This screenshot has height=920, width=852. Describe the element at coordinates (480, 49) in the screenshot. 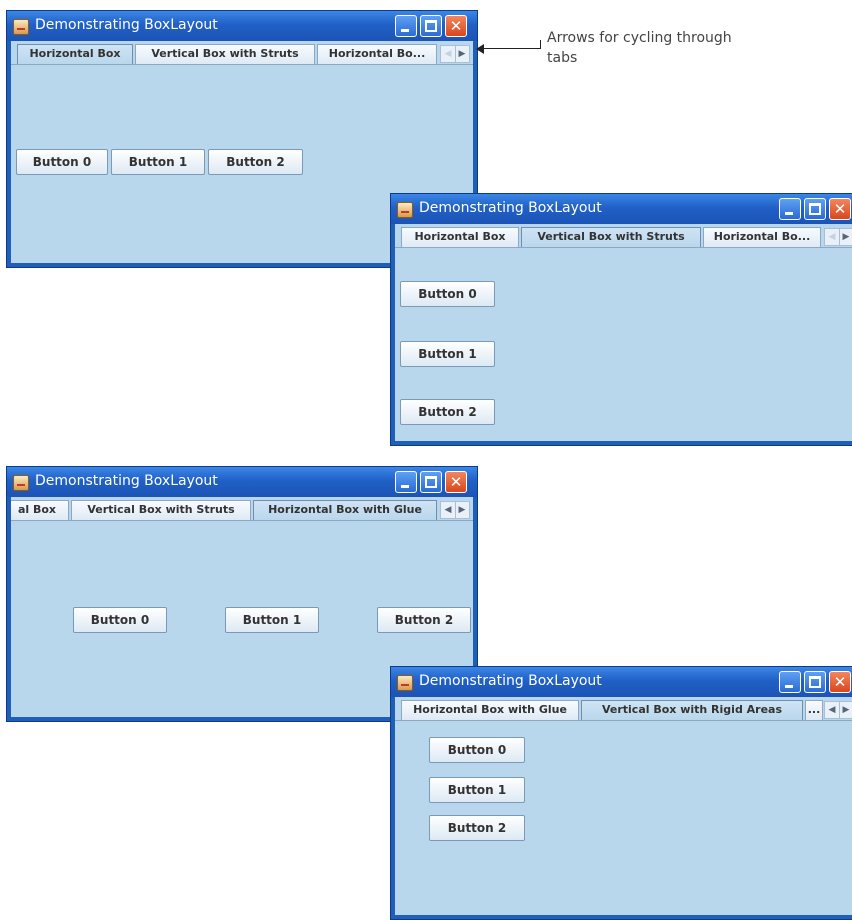

I see `callout-arrow-icon` at that location.